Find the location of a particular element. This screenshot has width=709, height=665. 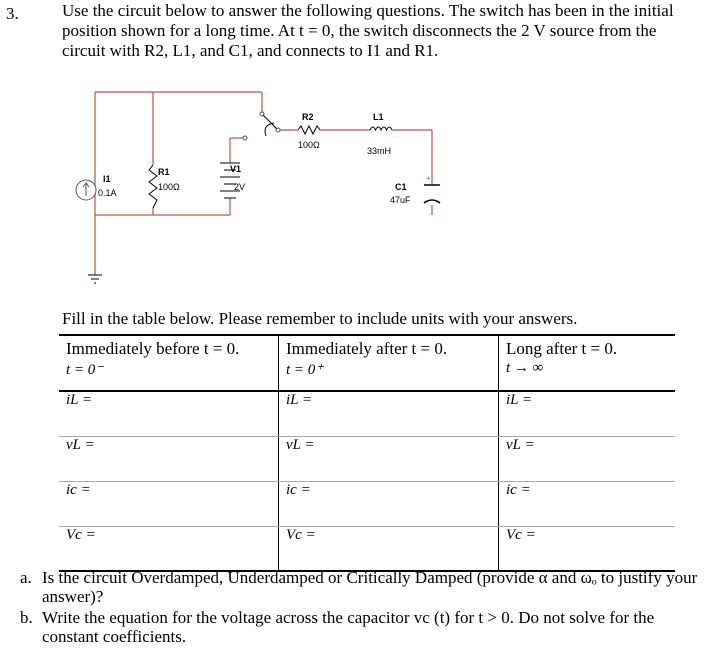

svg-text: 2V is located at coordinates (239, 187).